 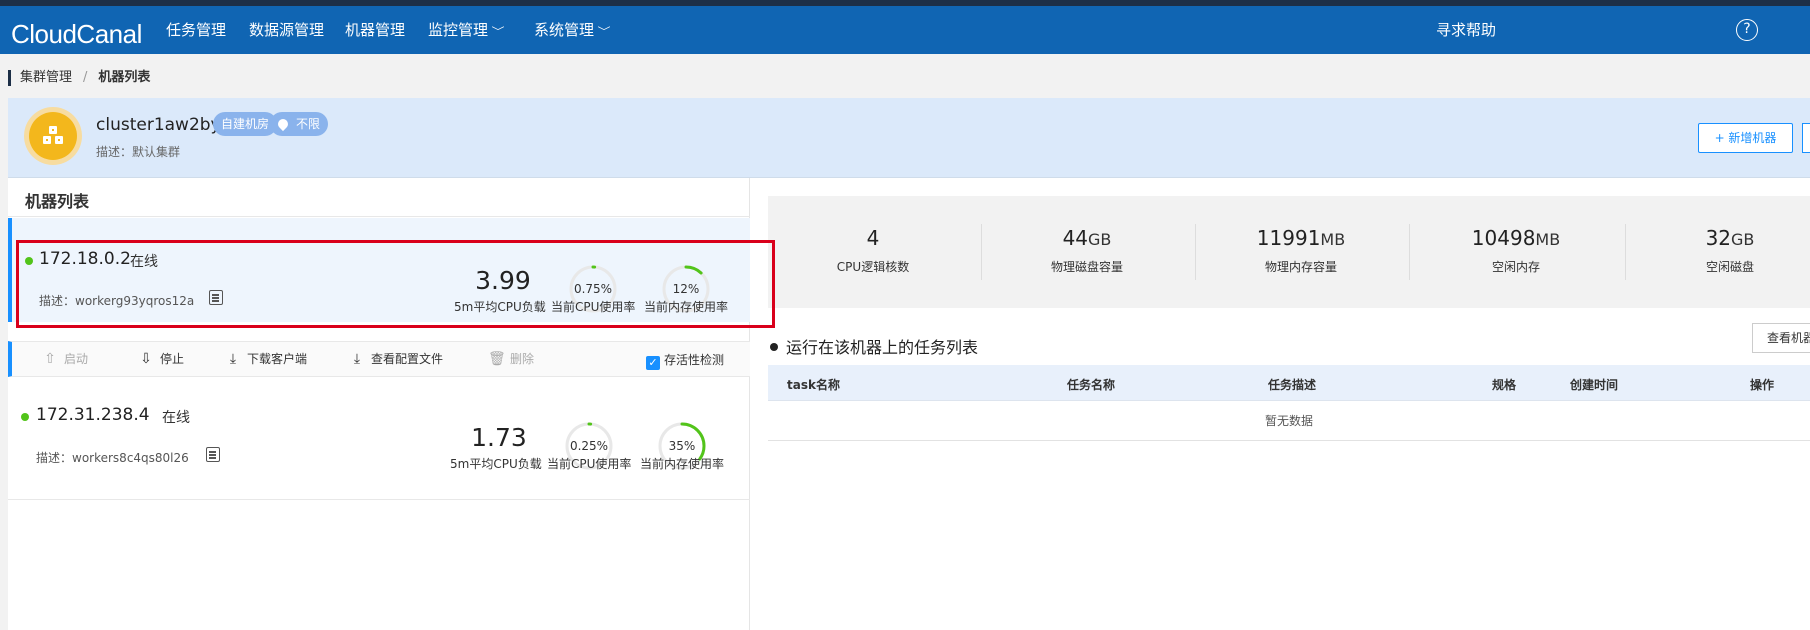 I want to click on breadcrumb: 集群管理 / 机器列表, so click(x=79, y=78).